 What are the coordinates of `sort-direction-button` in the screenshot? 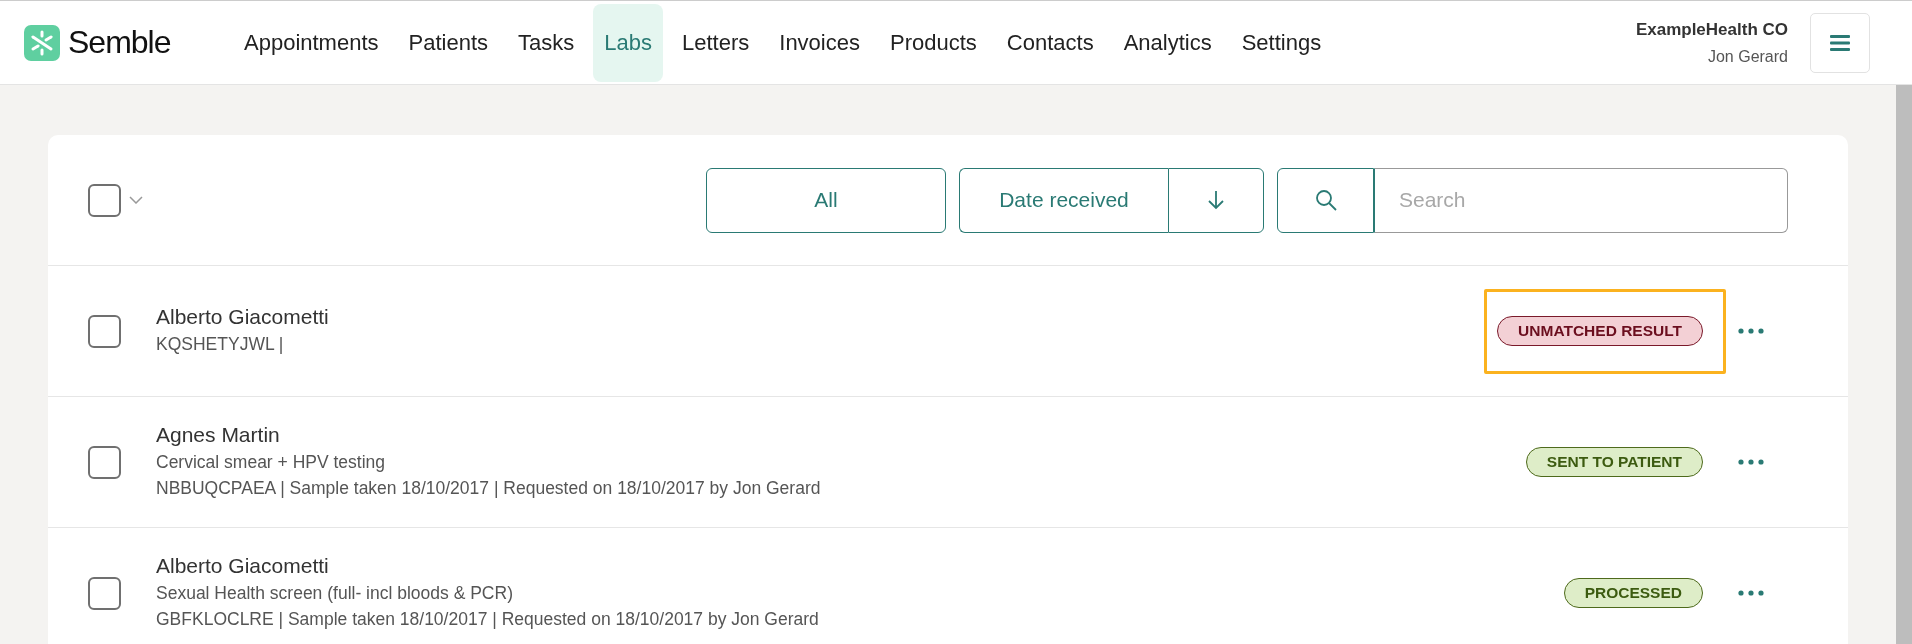 It's located at (1216, 200).